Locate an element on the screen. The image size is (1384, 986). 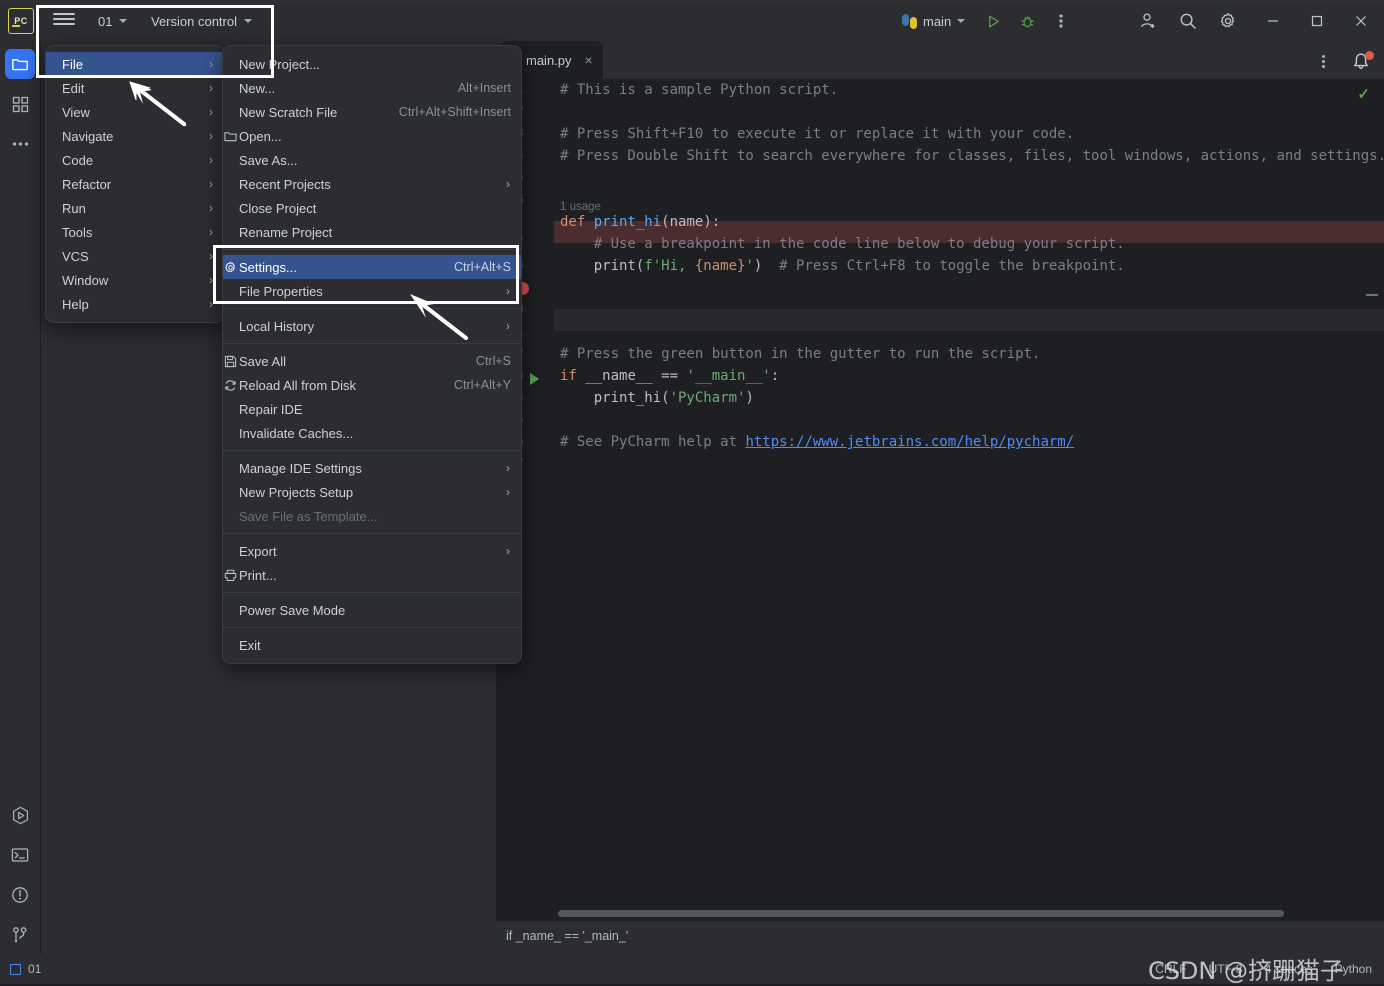
menu-item-refactor: Refactor › is located at coordinates (135, 184).